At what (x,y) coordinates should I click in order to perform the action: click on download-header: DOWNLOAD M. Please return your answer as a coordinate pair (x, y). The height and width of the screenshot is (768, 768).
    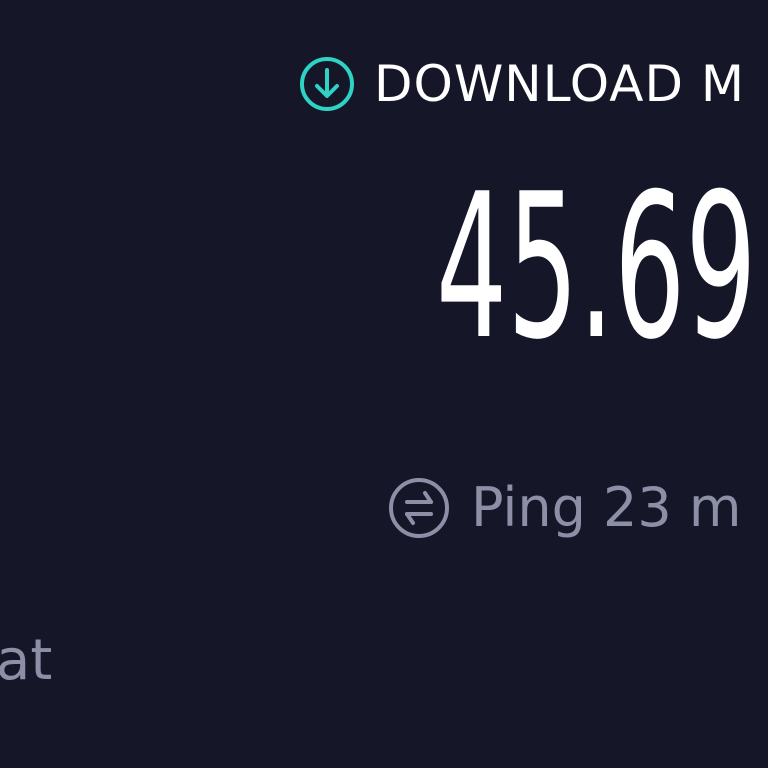
    Looking at the image, I should click on (521, 84).